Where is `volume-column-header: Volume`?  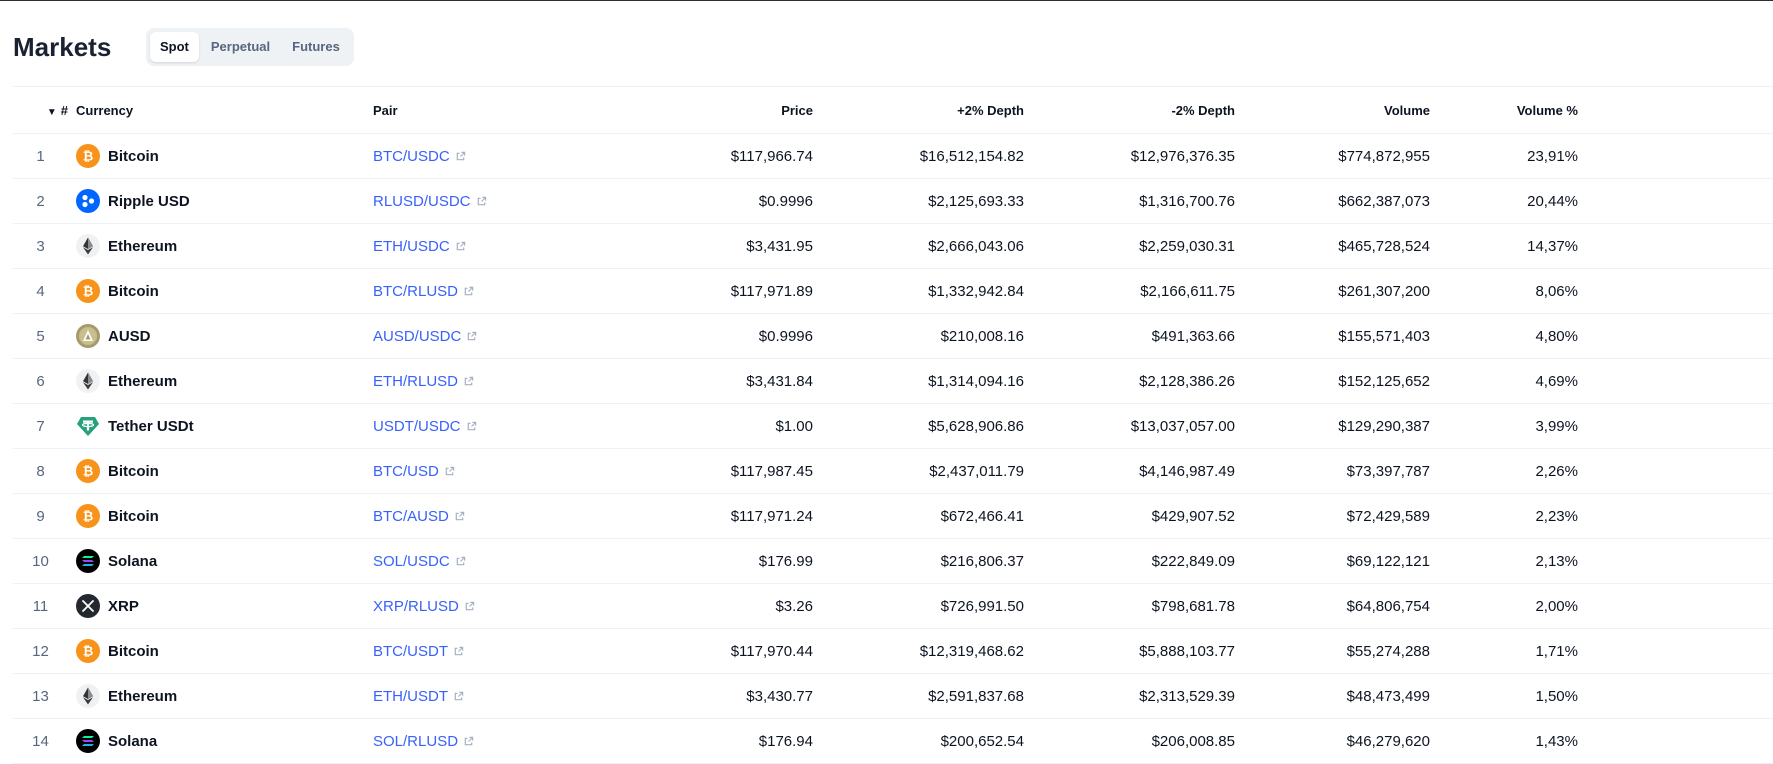 volume-column-header: Volume is located at coordinates (1332, 110).